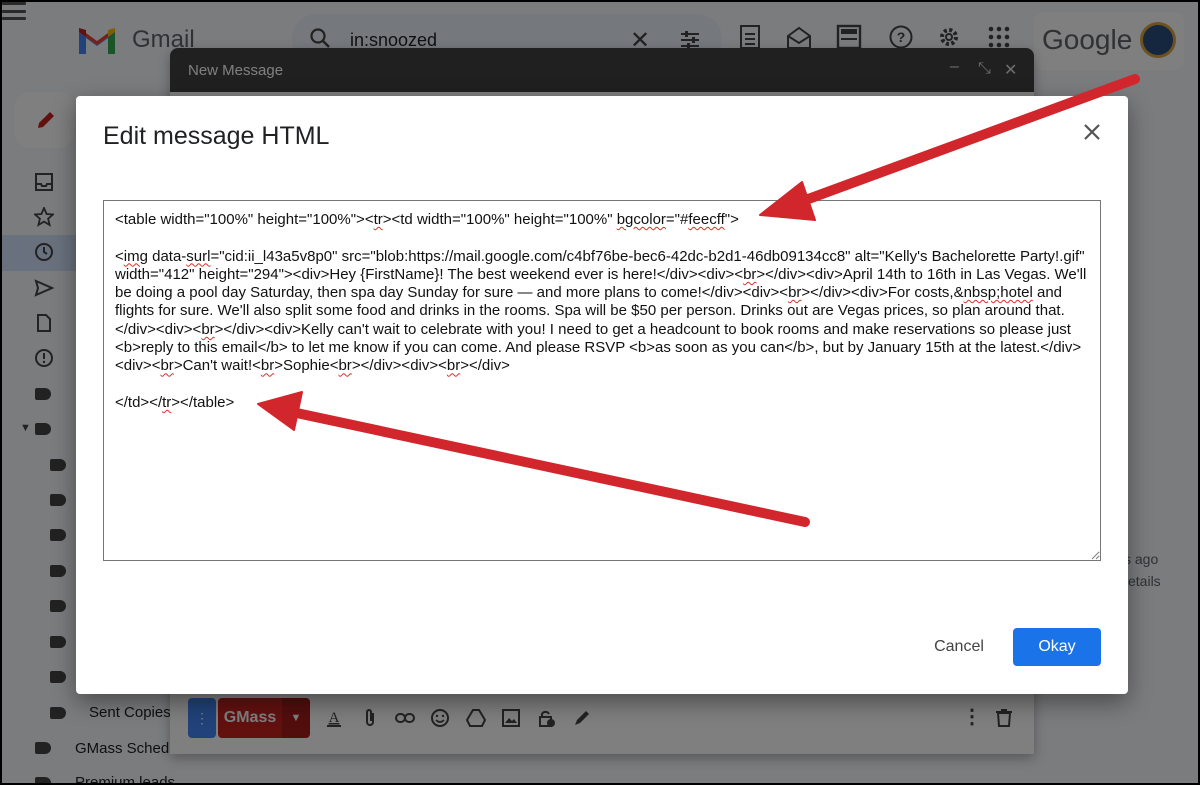 The height and width of the screenshot is (785, 1200). What do you see at coordinates (1095, 555) in the screenshot?
I see `resize-handle-icon` at bounding box center [1095, 555].